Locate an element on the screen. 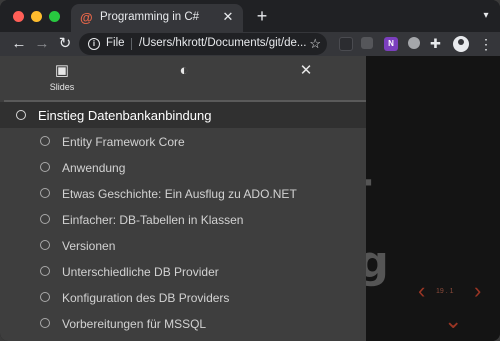 This screenshot has height=341, width=500. info-icon: i is located at coordinates (94, 44).